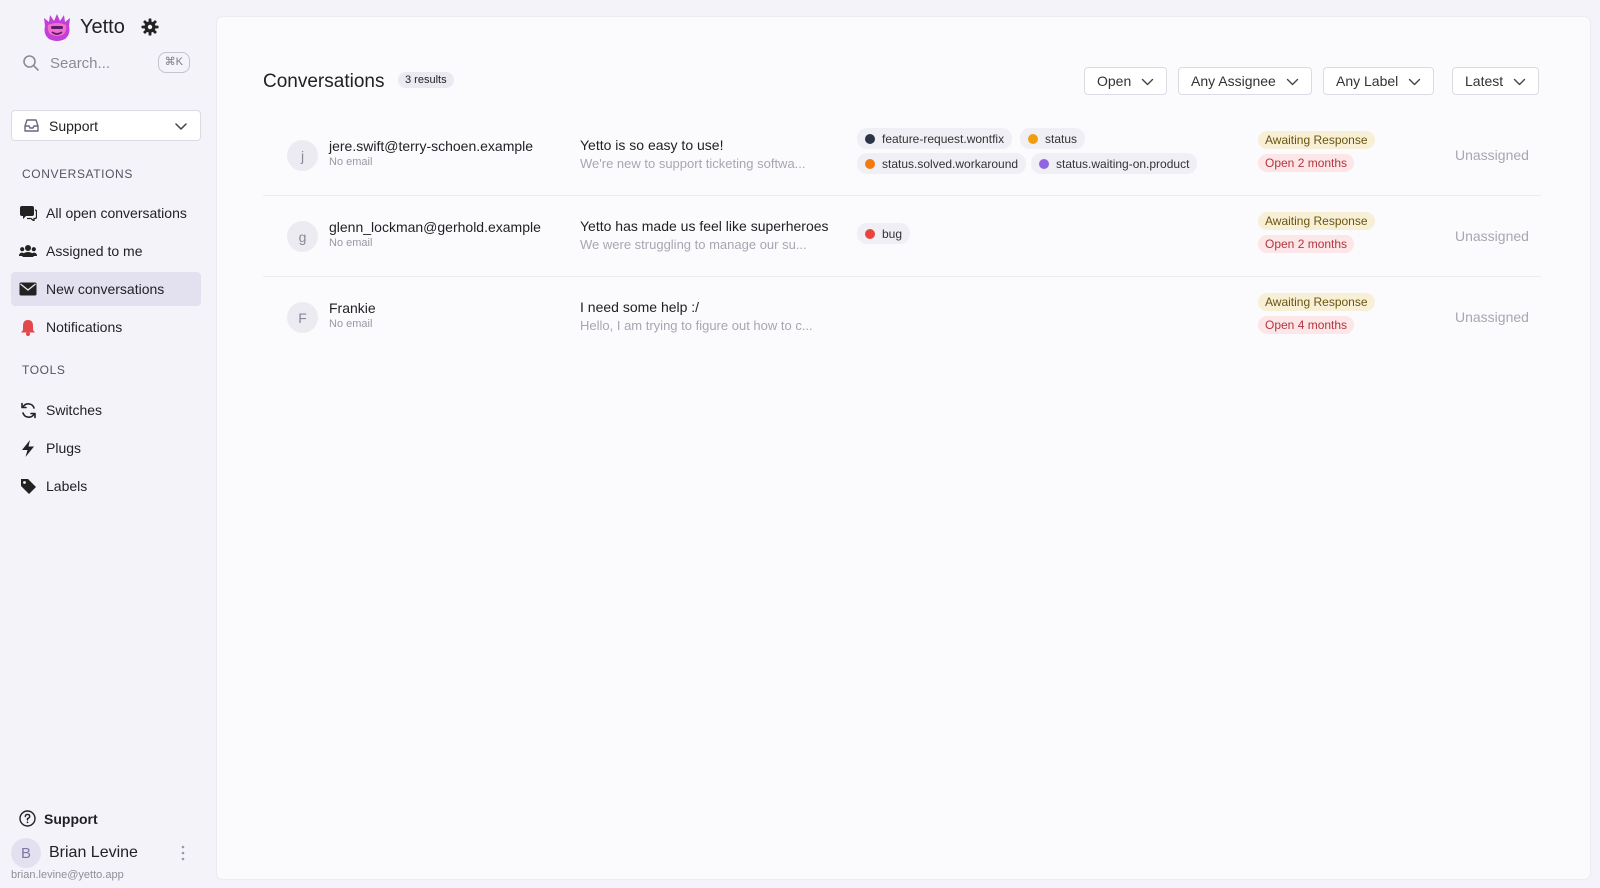  I want to click on team-select-label: Support, so click(74, 125).